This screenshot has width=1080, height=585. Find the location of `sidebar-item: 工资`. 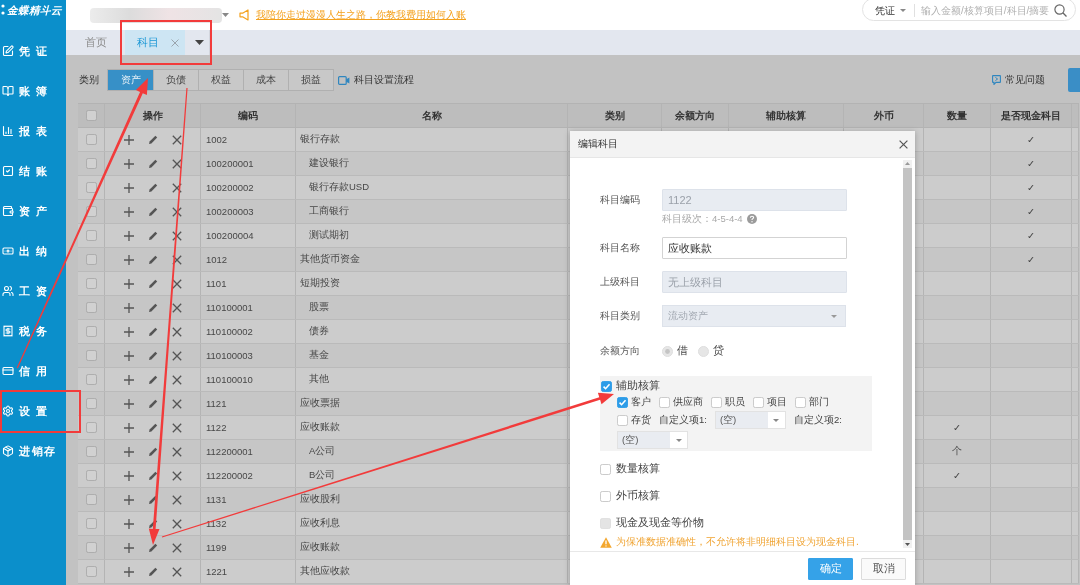

sidebar-item: 工资 is located at coordinates (33, 291).